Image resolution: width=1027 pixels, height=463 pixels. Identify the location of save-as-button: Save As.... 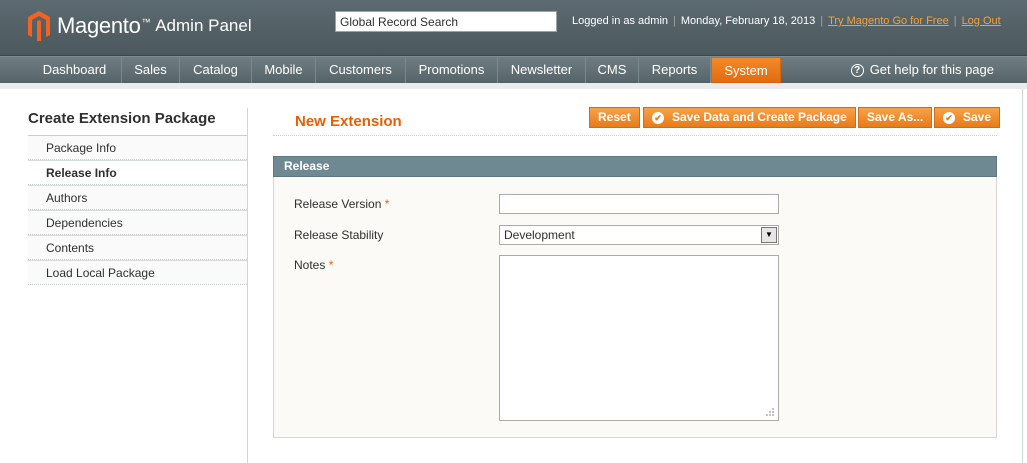
(895, 117).